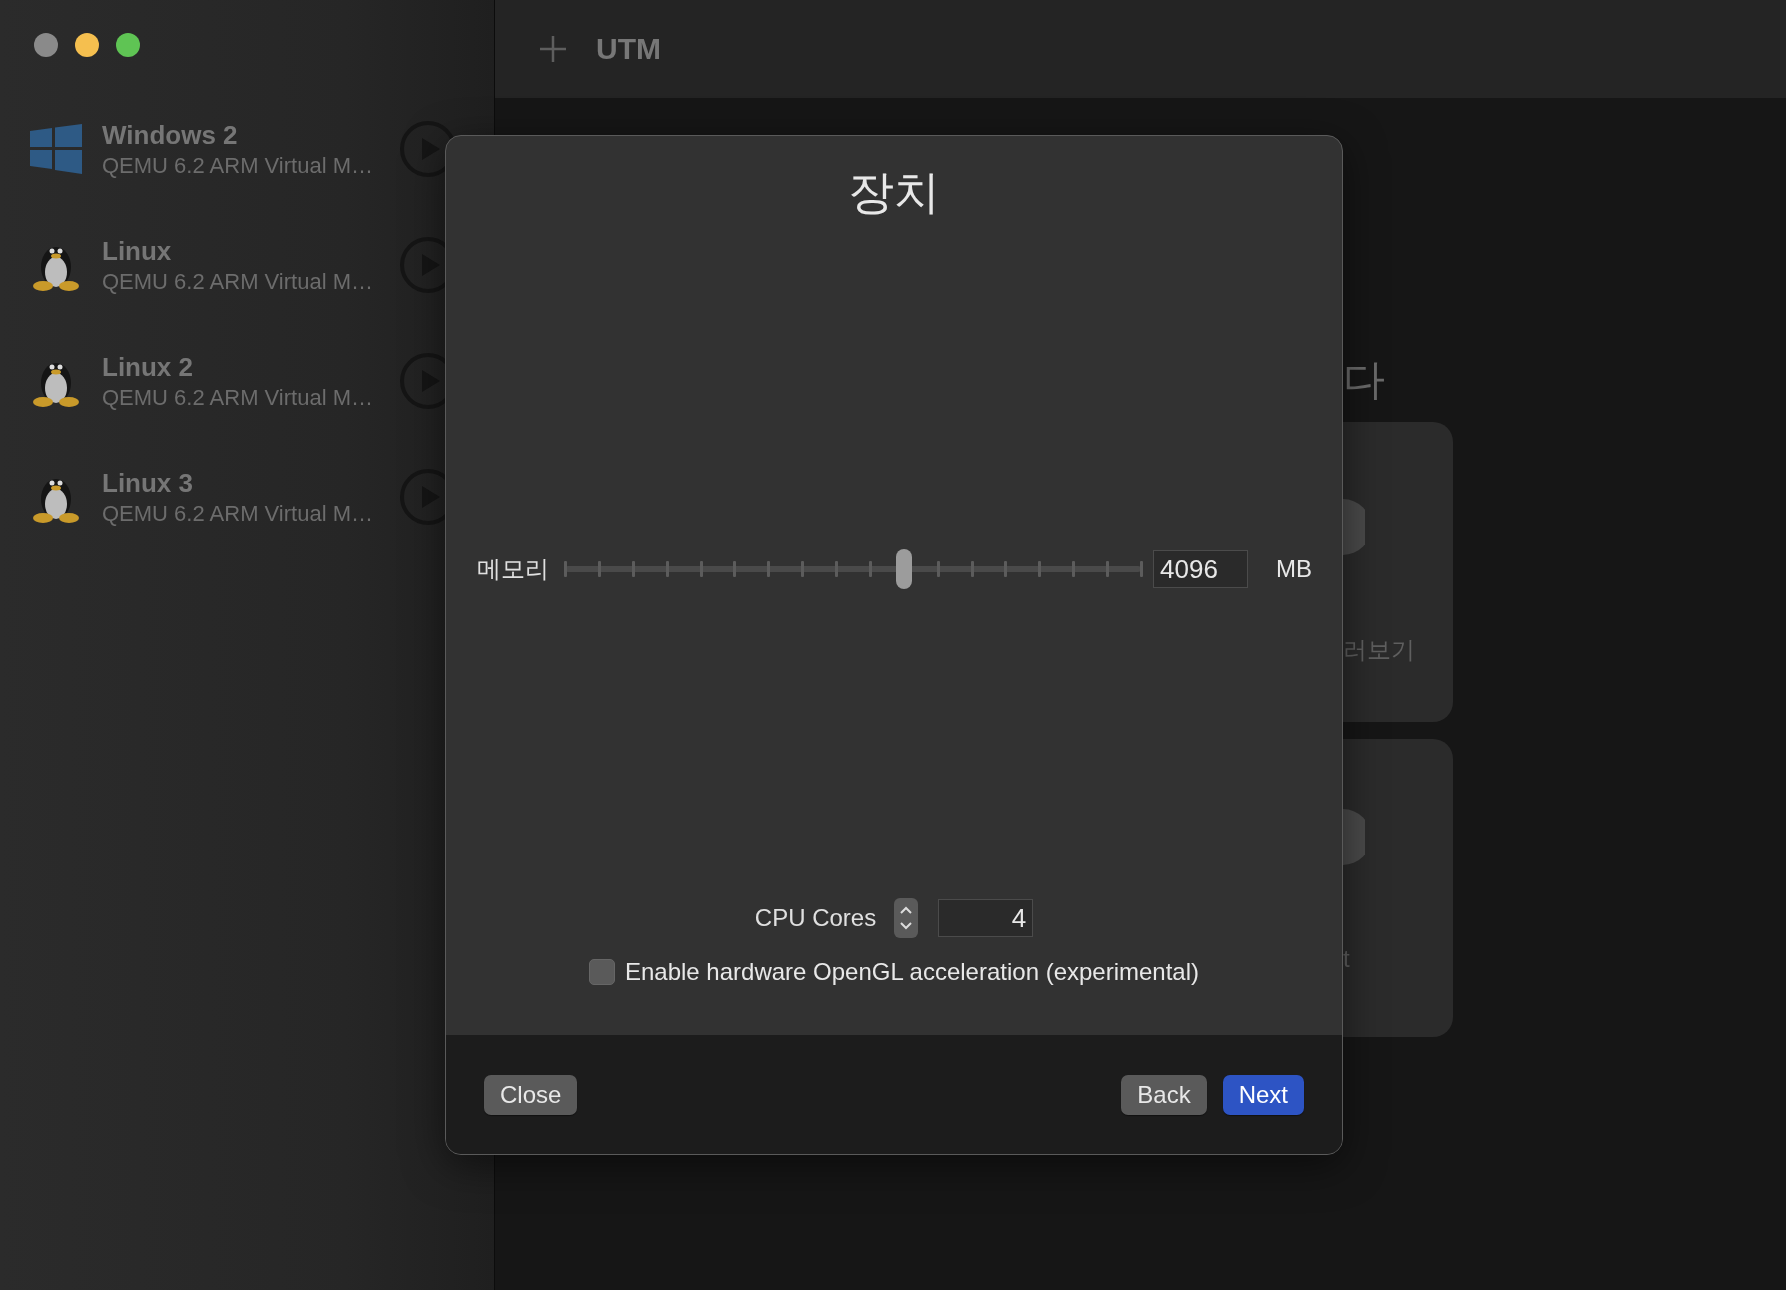 This screenshot has width=1786, height=1290. What do you see at coordinates (513, 569) in the screenshot?
I see `memory-label: 메모리` at bounding box center [513, 569].